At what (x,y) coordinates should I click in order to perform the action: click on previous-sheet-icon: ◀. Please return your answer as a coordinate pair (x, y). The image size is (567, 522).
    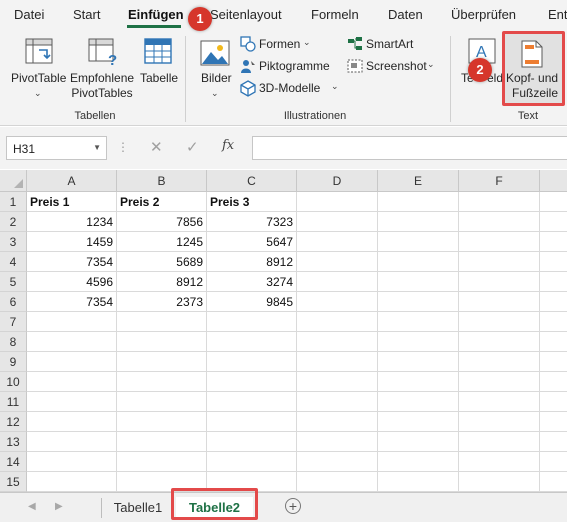
    Looking at the image, I should click on (32, 506).